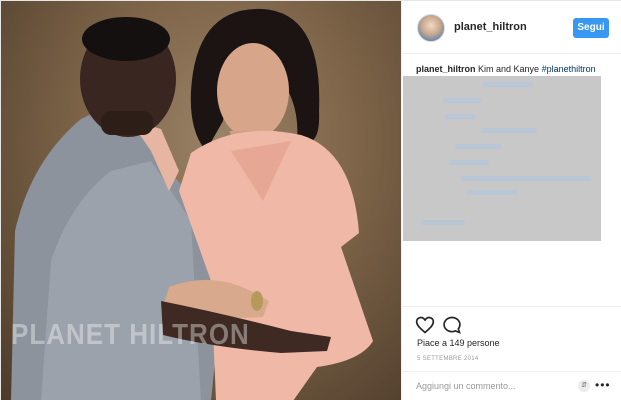  Describe the element at coordinates (511, 338) in the screenshot. I see `post-actions: Piace a 149 persone 5 SETTEMBRE 2014` at that location.